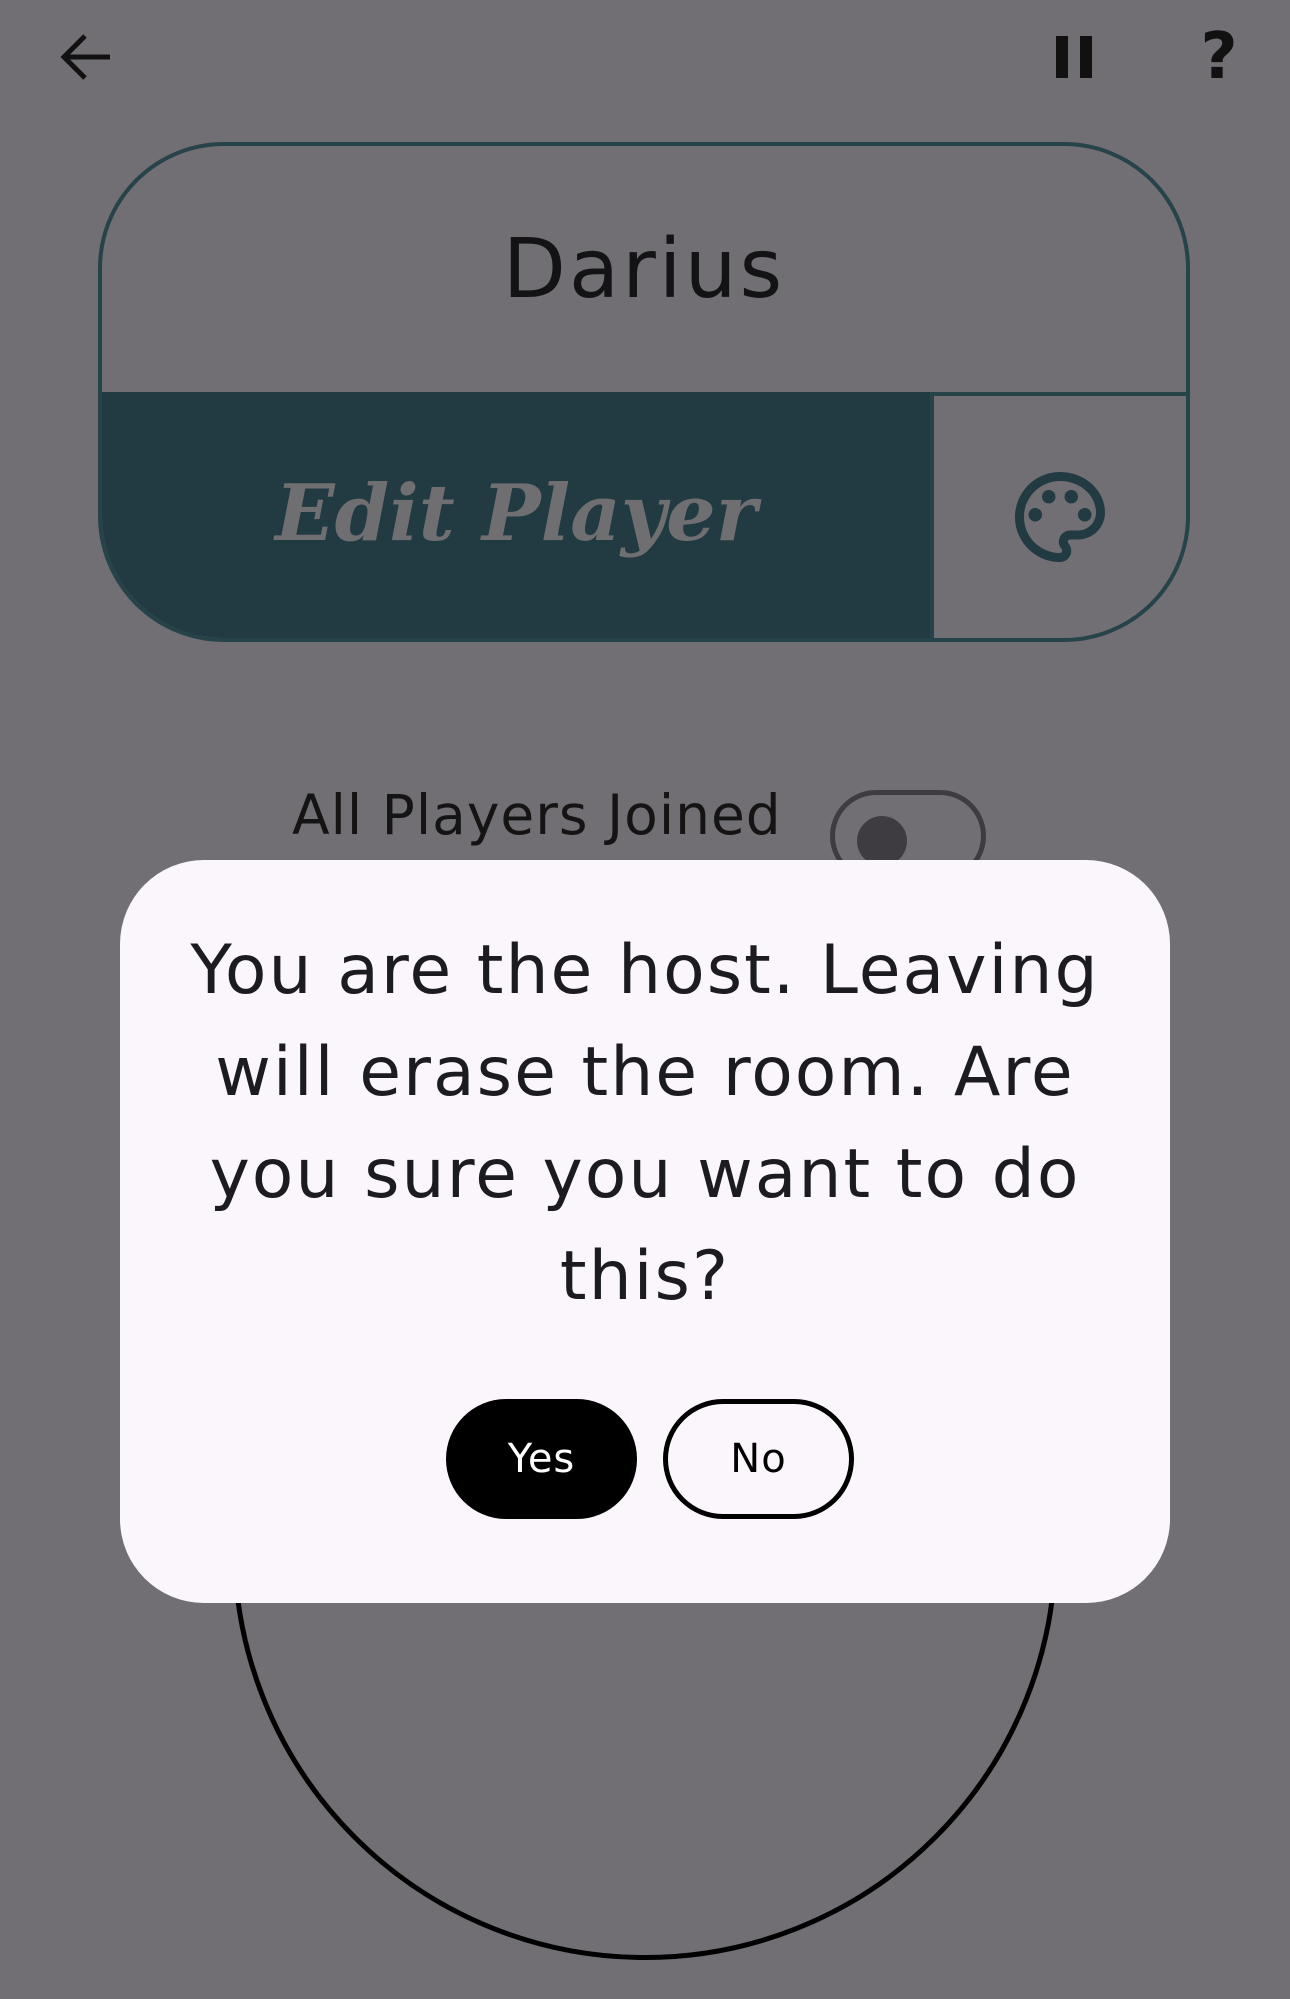 The width and height of the screenshot is (1290, 1999). Describe the element at coordinates (516, 515) in the screenshot. I see `edit-player-button: Edit Player` at that location.